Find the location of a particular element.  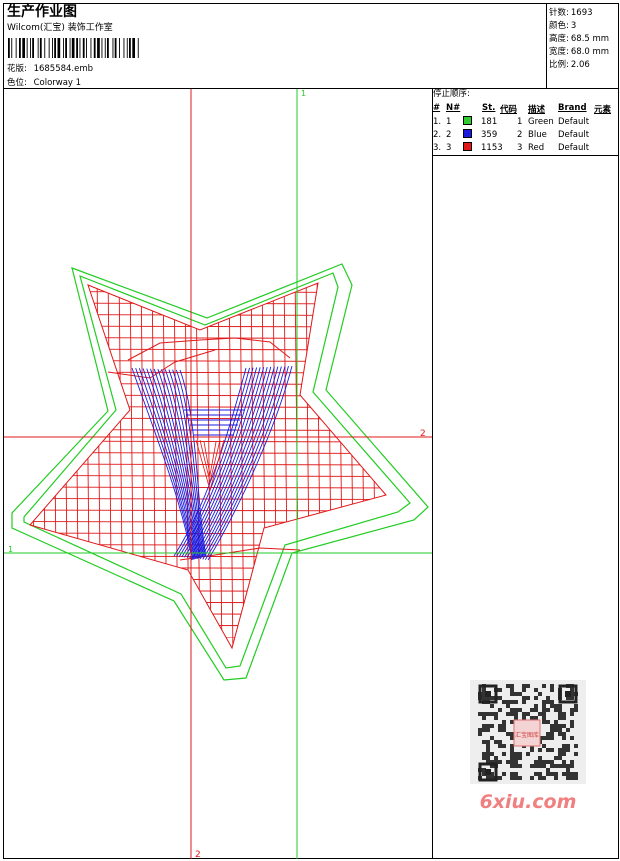

stop-sequence-title: 停止顺序: is located at coordinates (451, 94).